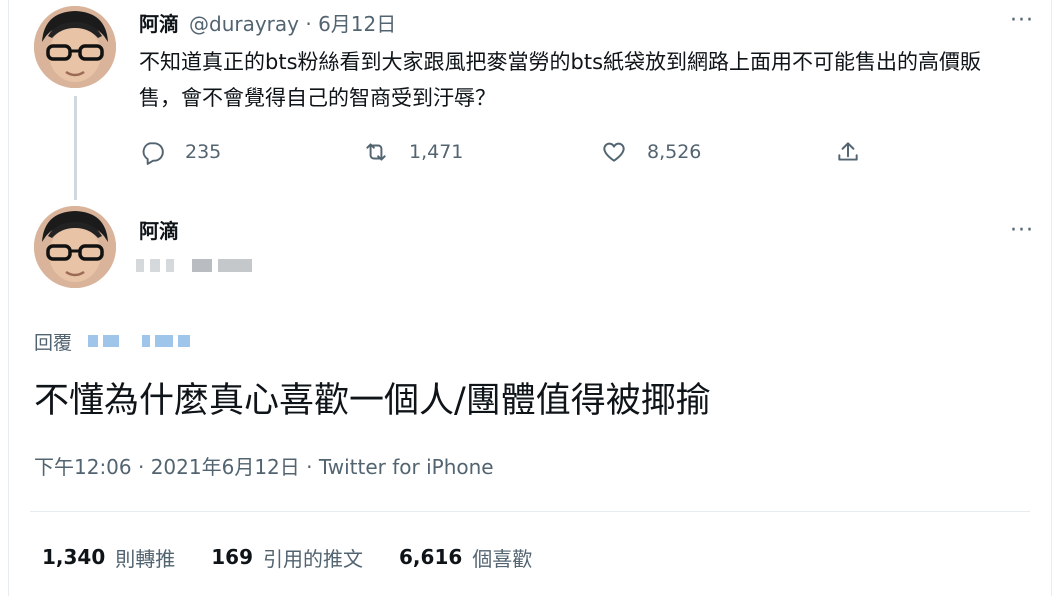  I want to click on tweet1-header: 阿滴 @durayray · 6月12日, so click(267, 22).